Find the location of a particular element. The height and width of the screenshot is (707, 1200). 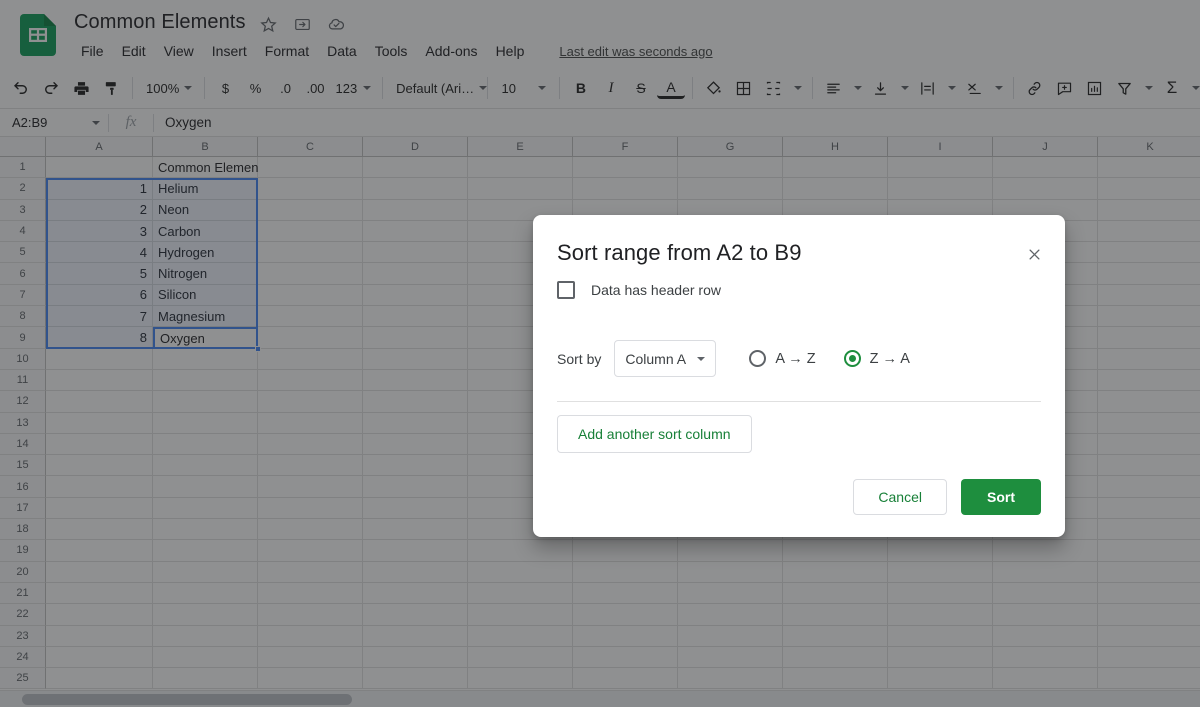

sort-column-select: Column A is located at coordinates (665, 358).